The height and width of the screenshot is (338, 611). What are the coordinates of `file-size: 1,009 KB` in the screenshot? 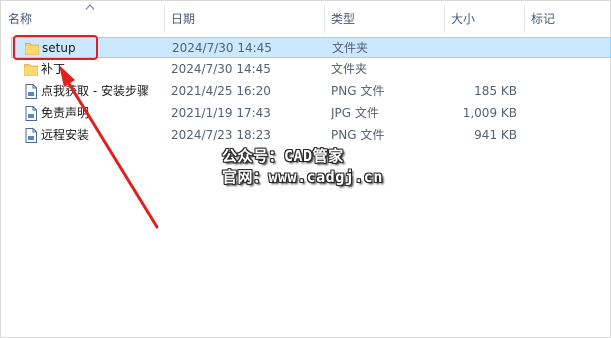 It's located at (489, 113).